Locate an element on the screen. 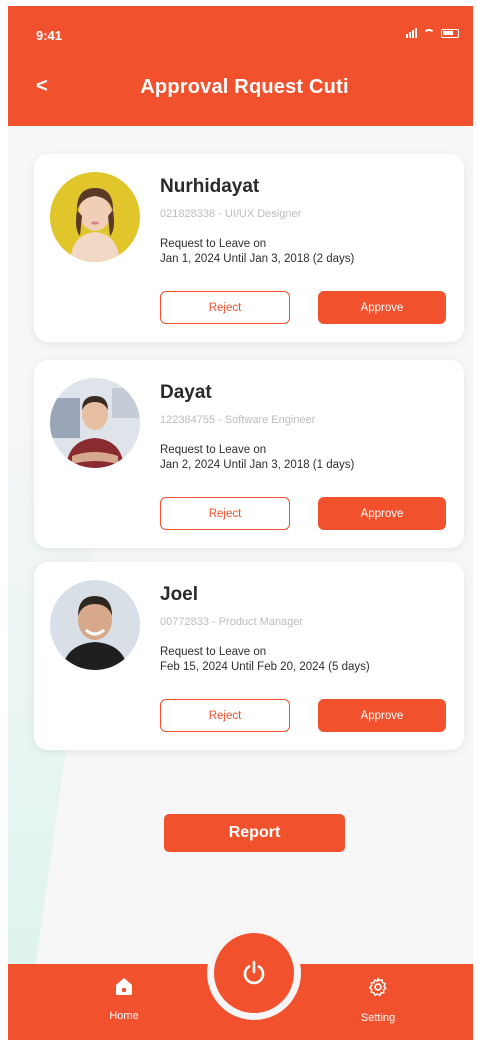 The width and height of the screenshot is (477, 1040). power-icon is located at coordinates (254, 972).